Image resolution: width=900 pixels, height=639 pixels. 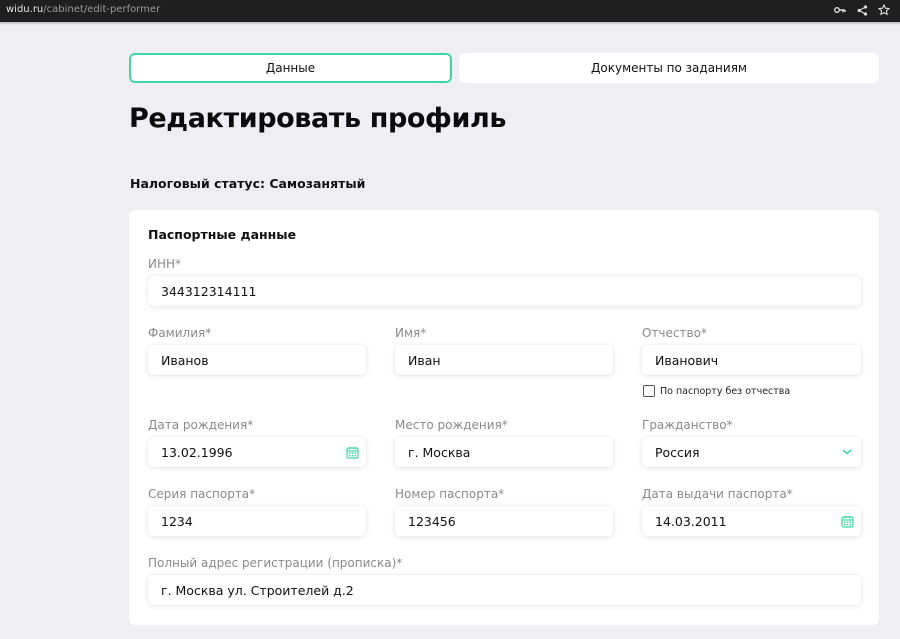 What do you see at coordinates (424, 360) in the screenshot?
I see `first-name-value: Иван` at bounding box center [424, 360].